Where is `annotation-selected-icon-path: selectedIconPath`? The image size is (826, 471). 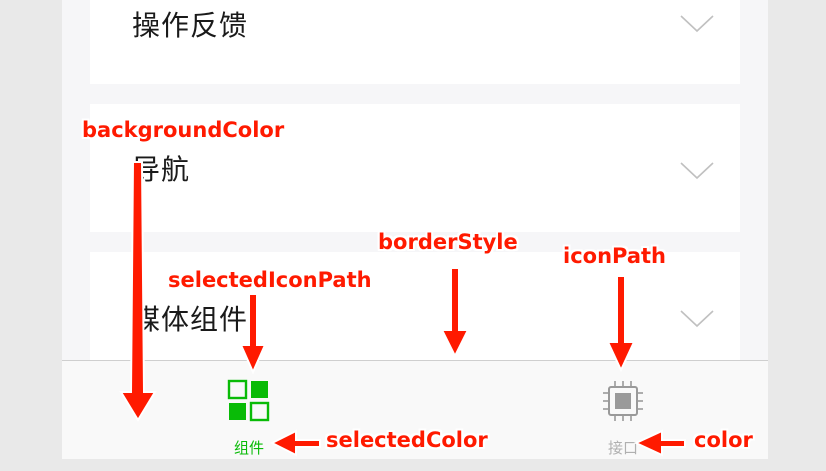 annotation-selected-icon-path: selectedIconPath is located at coordinates (270, 280).